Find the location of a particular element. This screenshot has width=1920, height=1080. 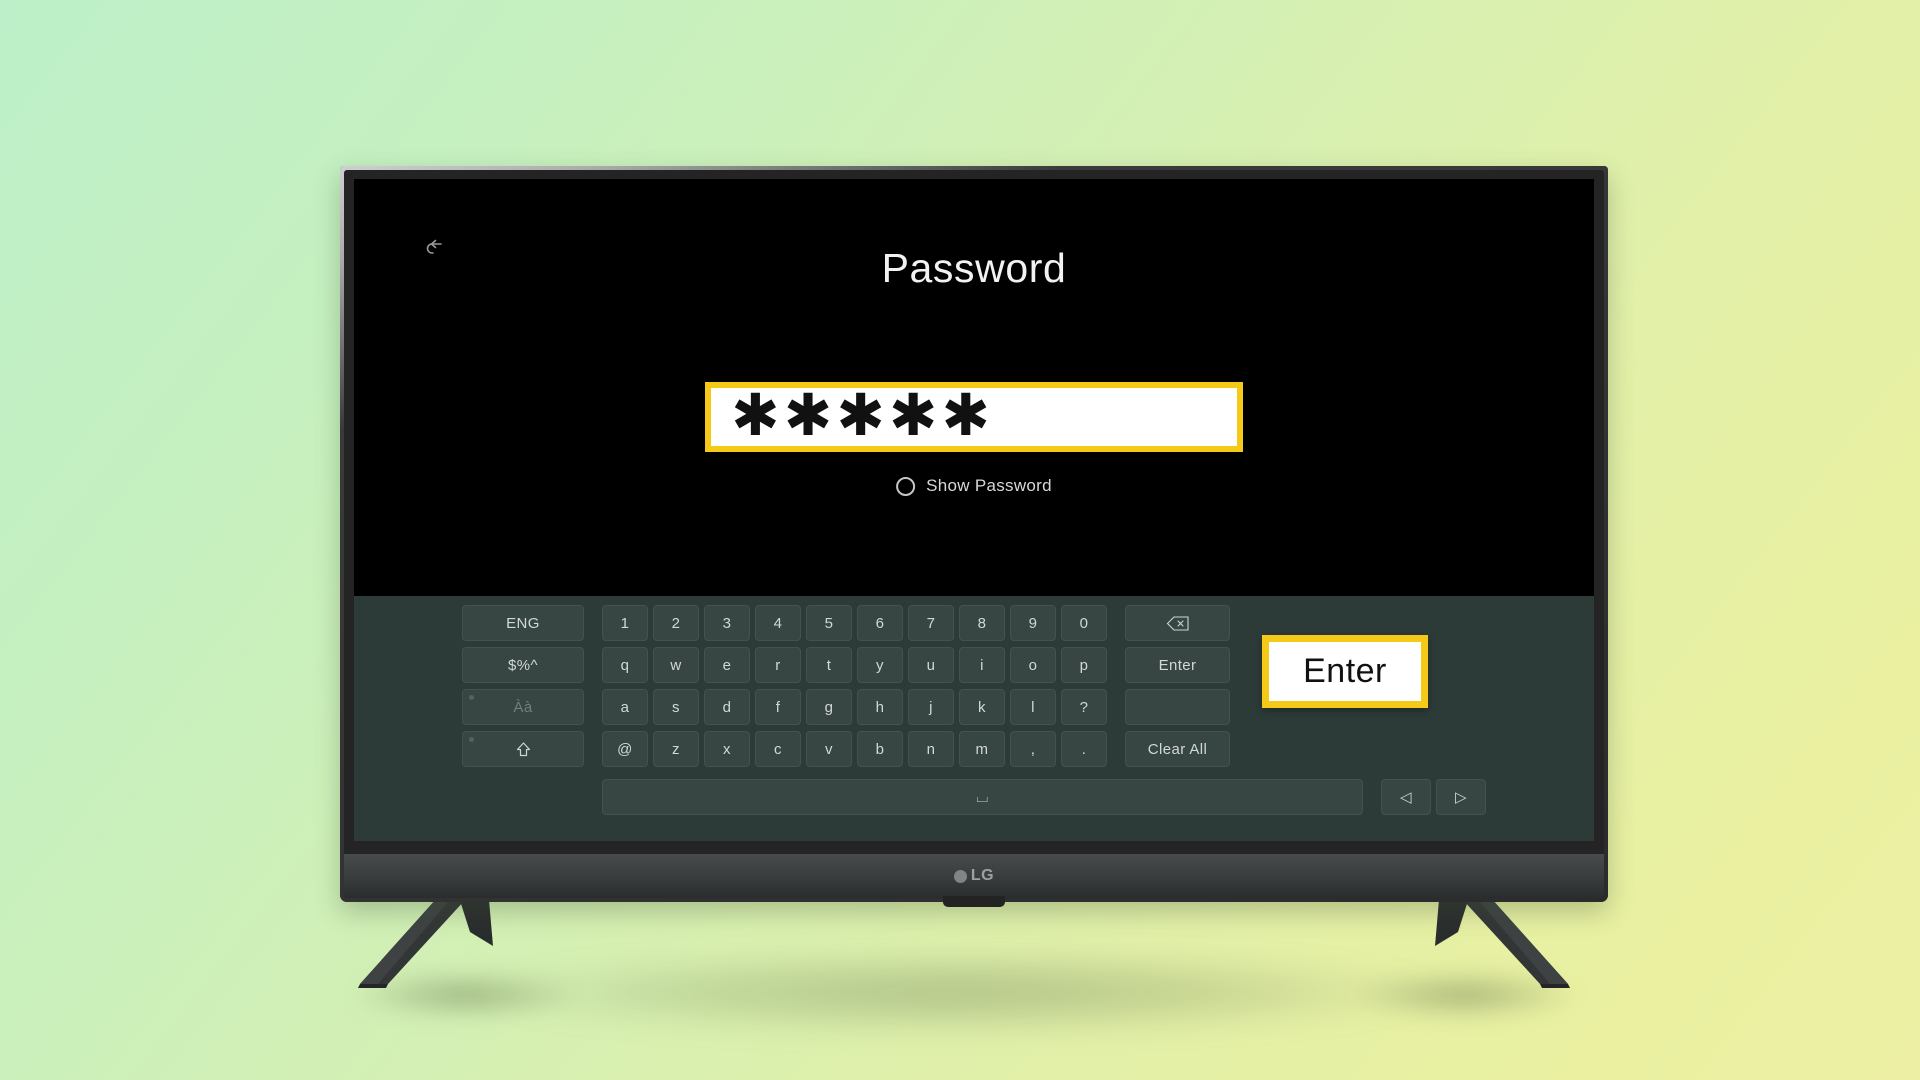

key-label: 6 is located at coordinates (880, 623).